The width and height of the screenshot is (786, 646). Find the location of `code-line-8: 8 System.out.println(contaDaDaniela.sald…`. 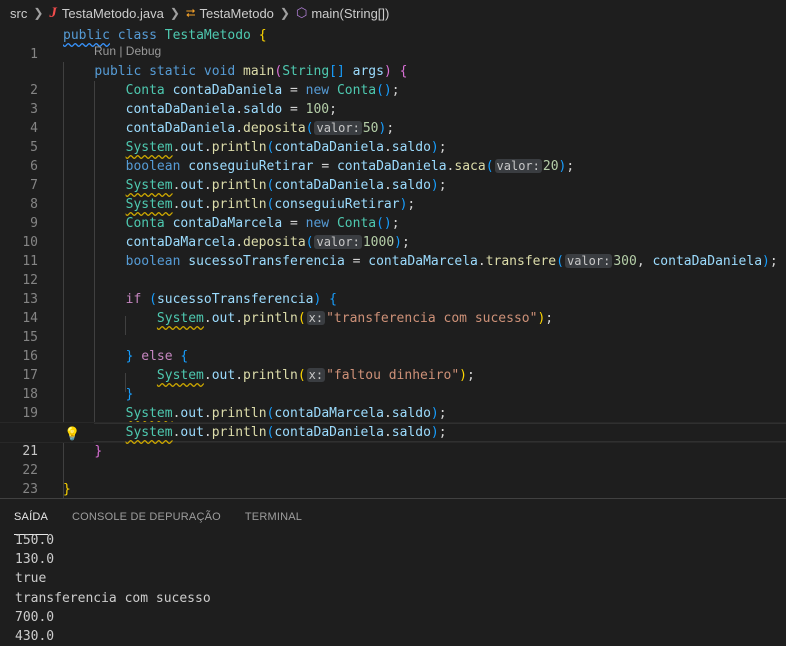

code-line-8: 8 System.out.println(contaDaDaniela.sald… is located at coordinates (393, 194).